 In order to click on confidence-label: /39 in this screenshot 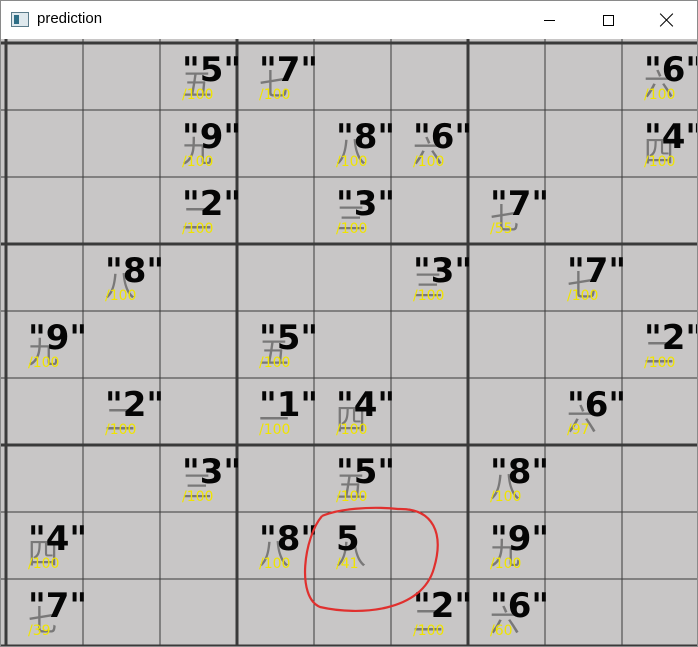, I will do `click(39, 631)`.